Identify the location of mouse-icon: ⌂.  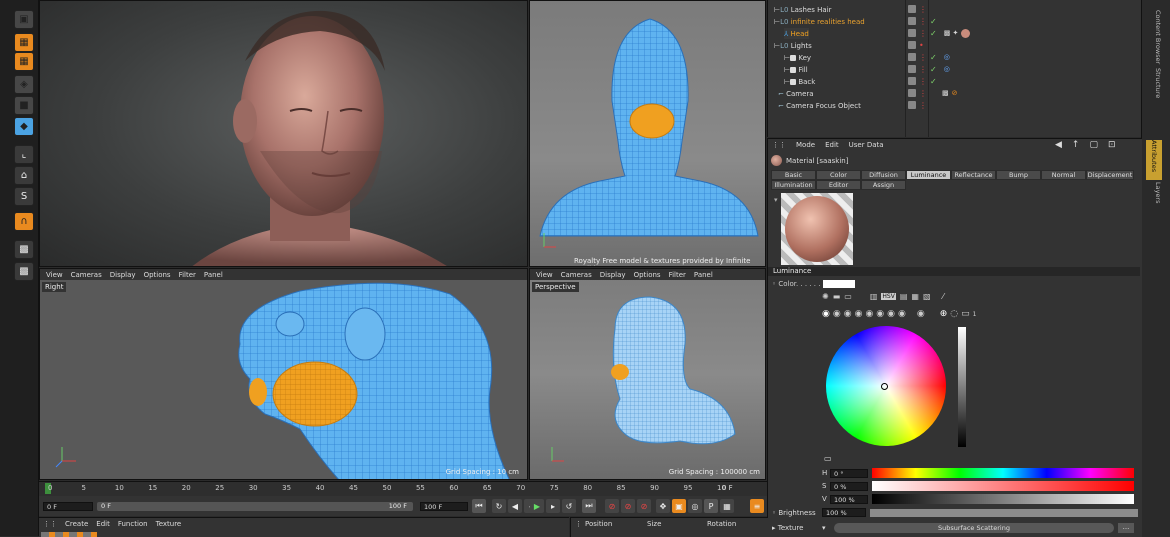
(24, 175).